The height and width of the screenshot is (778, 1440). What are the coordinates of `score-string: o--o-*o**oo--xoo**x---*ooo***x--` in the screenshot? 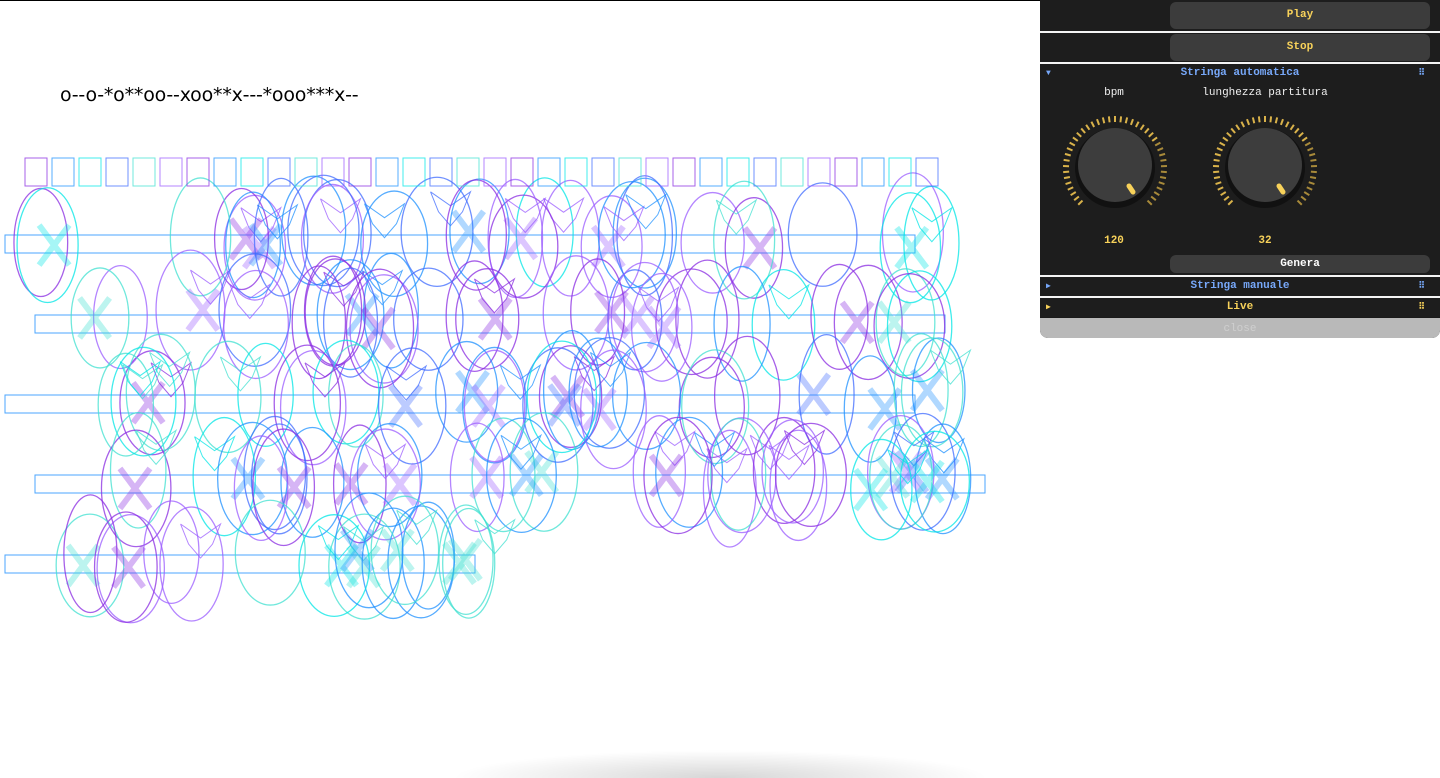 It's located at (209, 95).